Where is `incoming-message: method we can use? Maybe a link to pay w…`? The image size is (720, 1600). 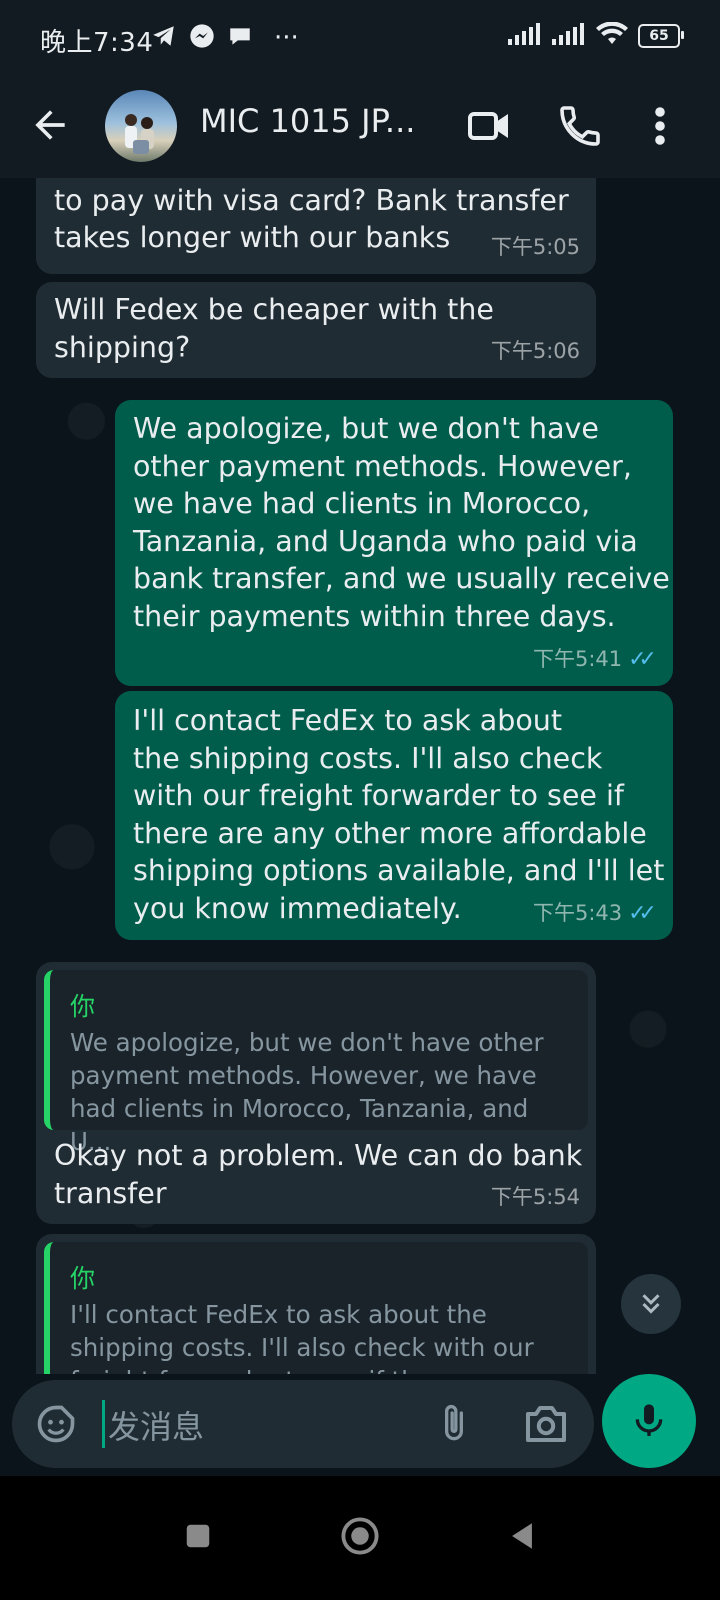
incoming-message: method we can use? Maybe a link to pay w… is located at coordinates (316, 226).